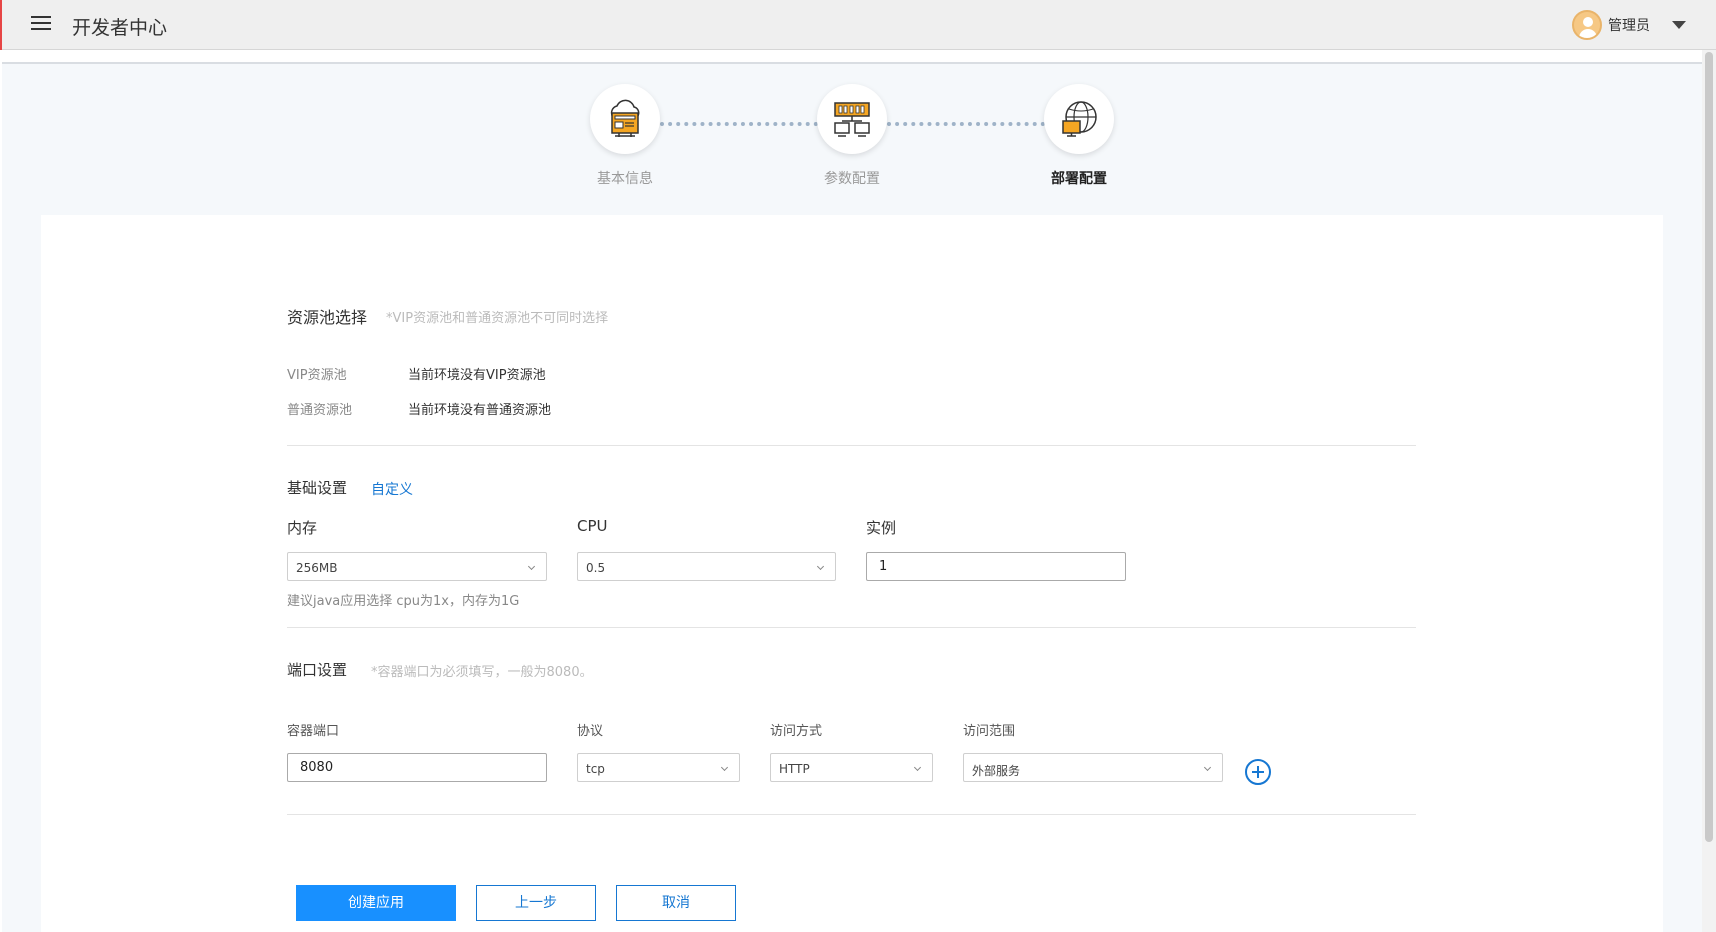  Describe the element at coordinates (41, 24) in the screenshot. I see `hamburger-menu-icon` at that location.